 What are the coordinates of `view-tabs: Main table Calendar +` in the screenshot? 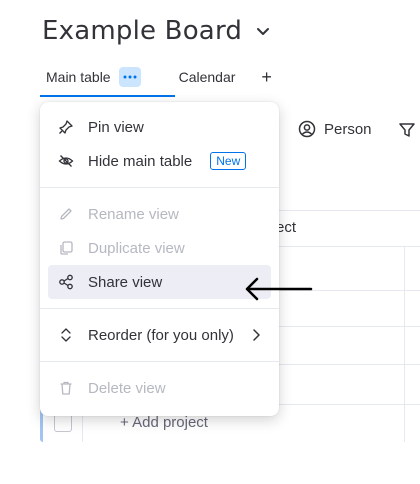 It's located at (156, 79).